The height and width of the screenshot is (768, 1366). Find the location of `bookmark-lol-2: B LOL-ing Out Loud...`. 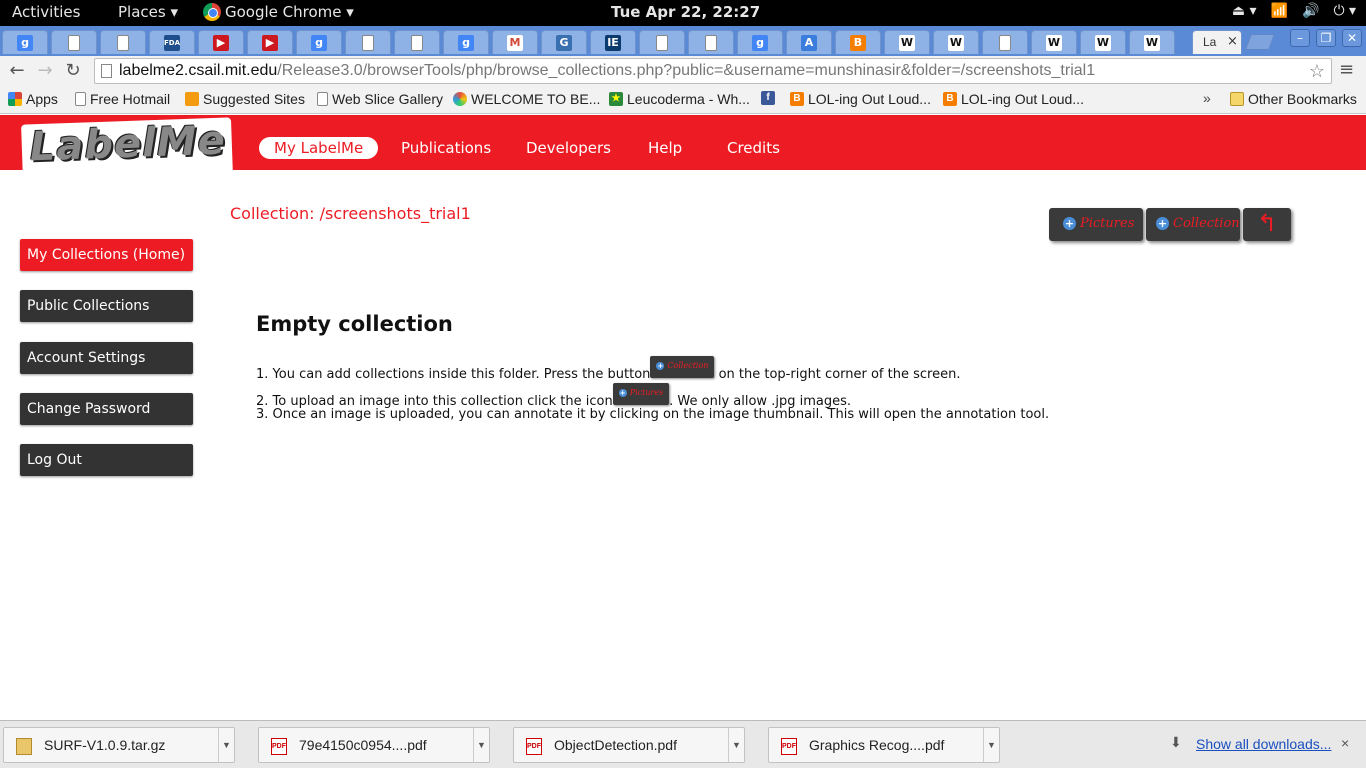

bookmark-lol-2: B LOL-ing Out Loud... is located at coordinates (1013, 99).